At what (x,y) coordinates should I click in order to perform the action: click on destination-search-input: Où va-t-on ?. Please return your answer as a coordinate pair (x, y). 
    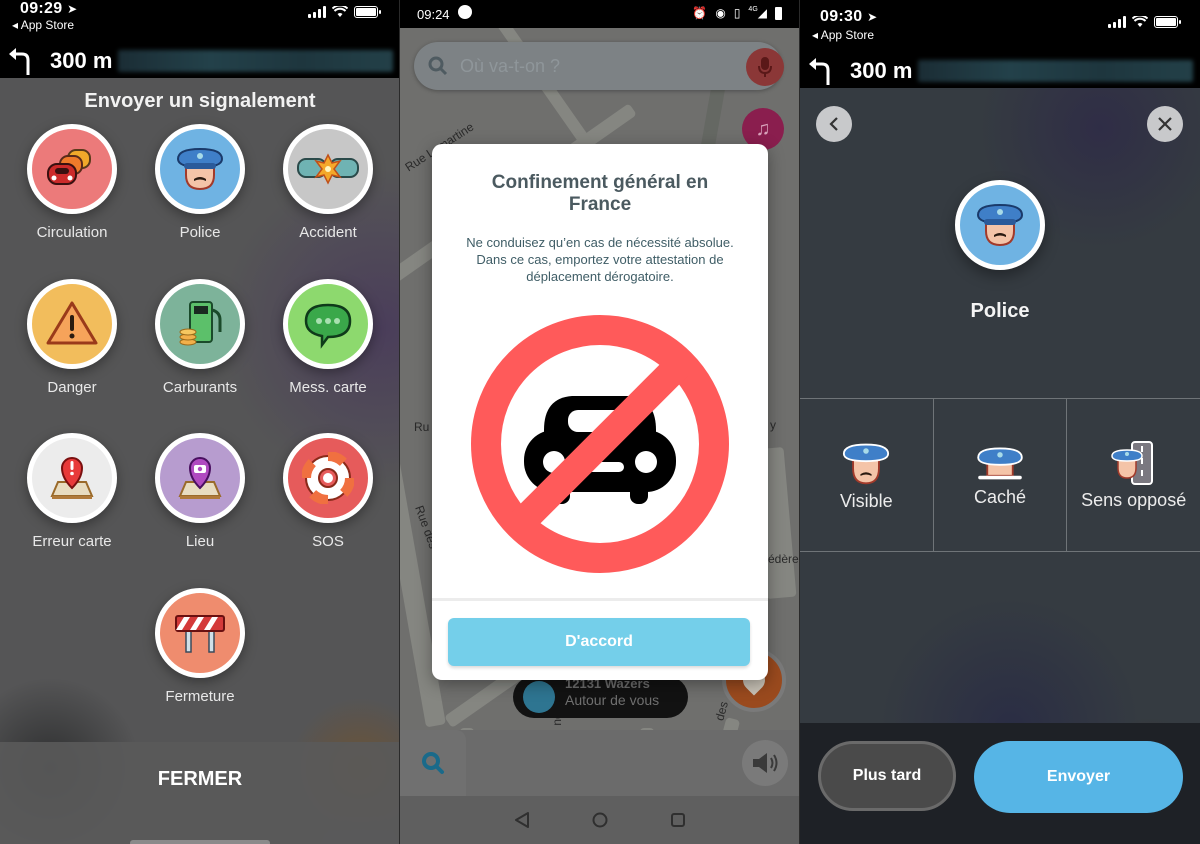
    Looking at the image, I should click on (598, 66).